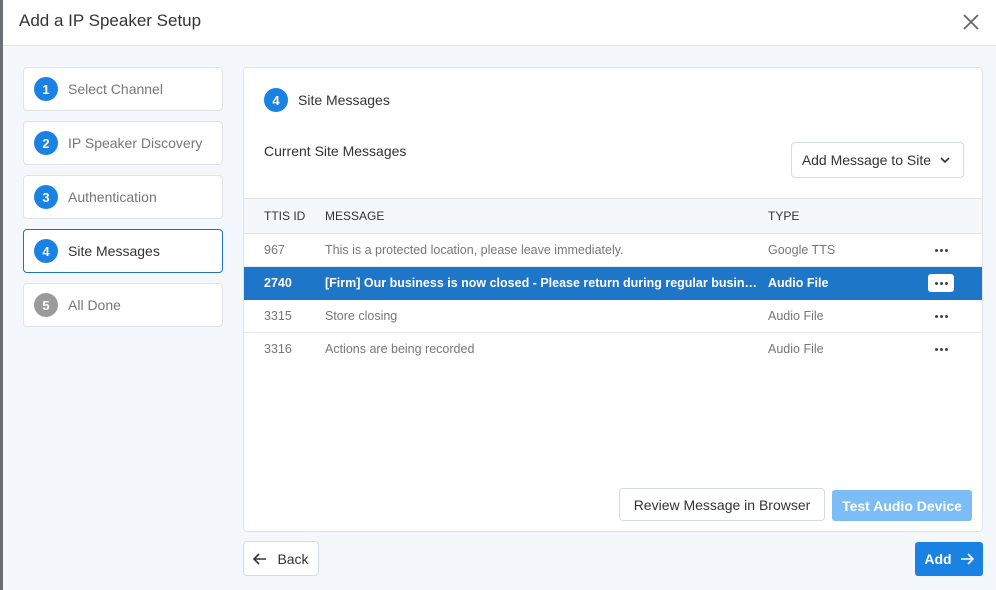 The image size is (996, 590). I want to click on step-site-messages: 4 Site Messages, so click(123, 251).